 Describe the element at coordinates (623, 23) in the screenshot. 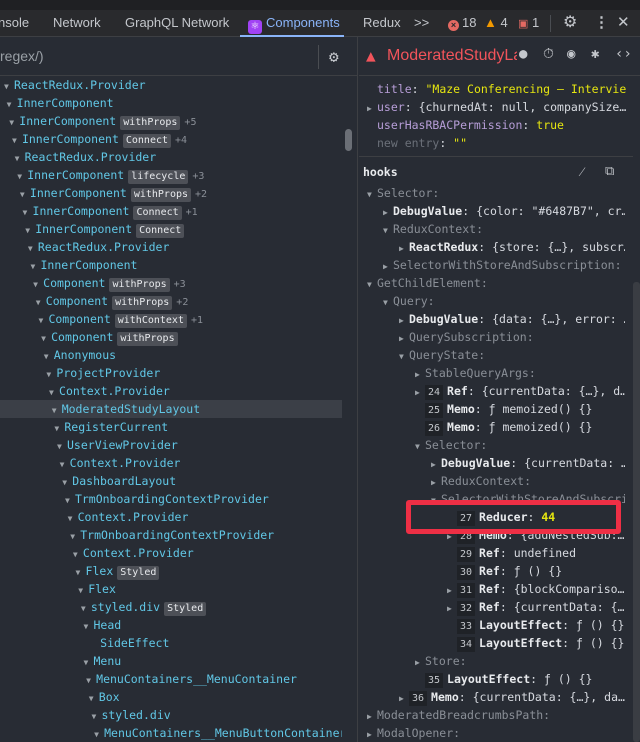

I see `close-icon: ✕` at that location.